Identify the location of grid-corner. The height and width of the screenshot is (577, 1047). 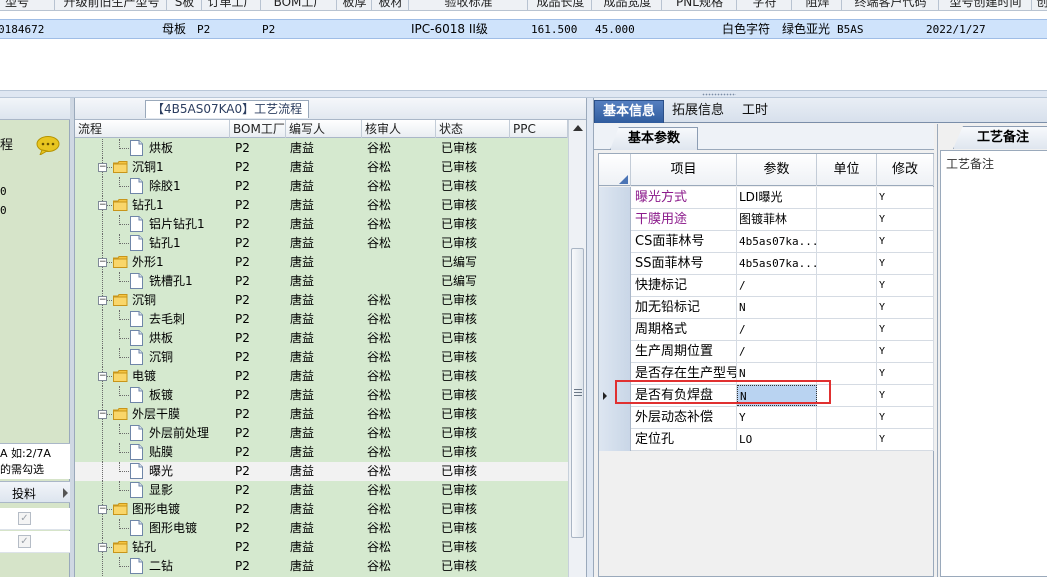
(615, 170).